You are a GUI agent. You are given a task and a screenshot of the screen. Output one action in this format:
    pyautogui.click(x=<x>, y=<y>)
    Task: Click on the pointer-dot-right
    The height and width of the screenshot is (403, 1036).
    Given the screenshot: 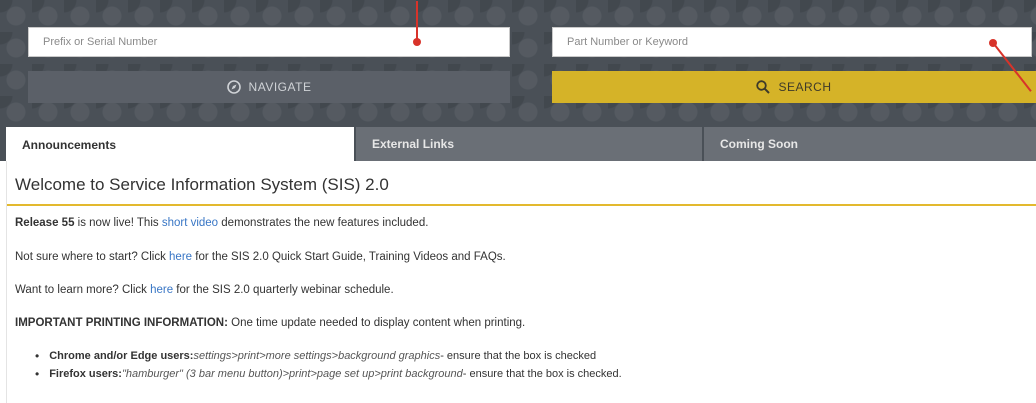 What is the action you would take?
    pyautogui.click(x=993, y=43)
    